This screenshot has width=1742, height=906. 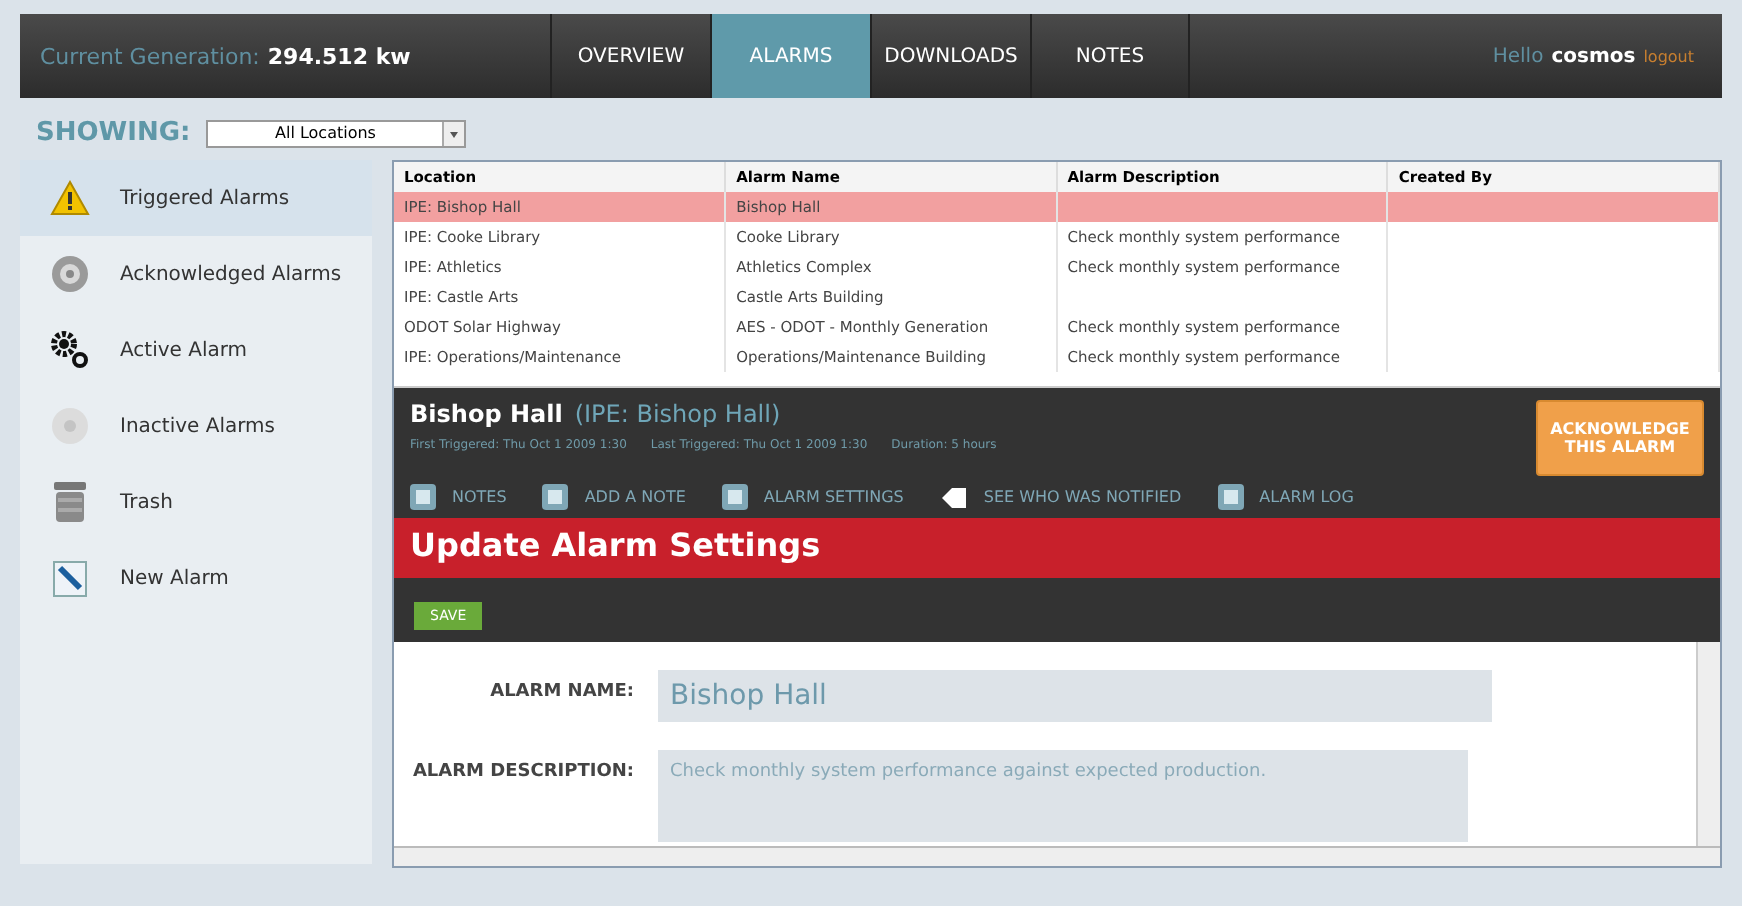 I want to click on greeting: Hello, so click(x=1518, y=56).